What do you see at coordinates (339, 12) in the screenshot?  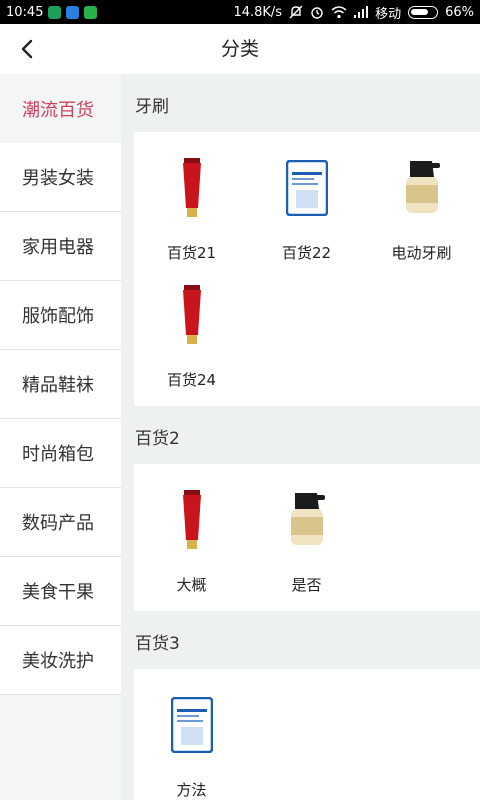 I see `wifi-icon` at bounding box center [339, 12].